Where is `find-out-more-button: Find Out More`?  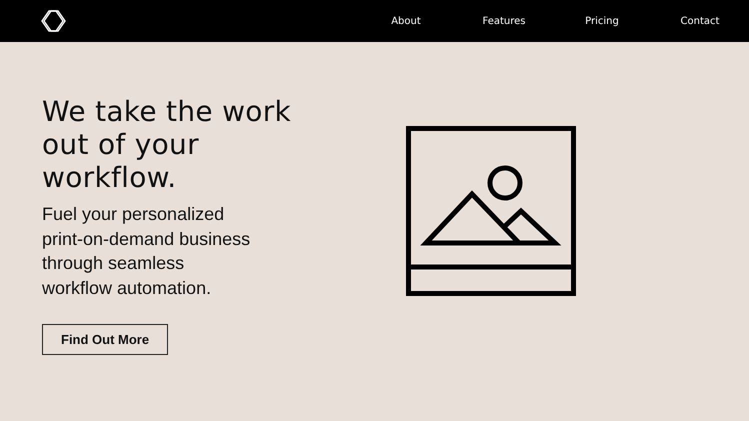
find-out-more-button: Find Out More is located at coordinates (105, 339).